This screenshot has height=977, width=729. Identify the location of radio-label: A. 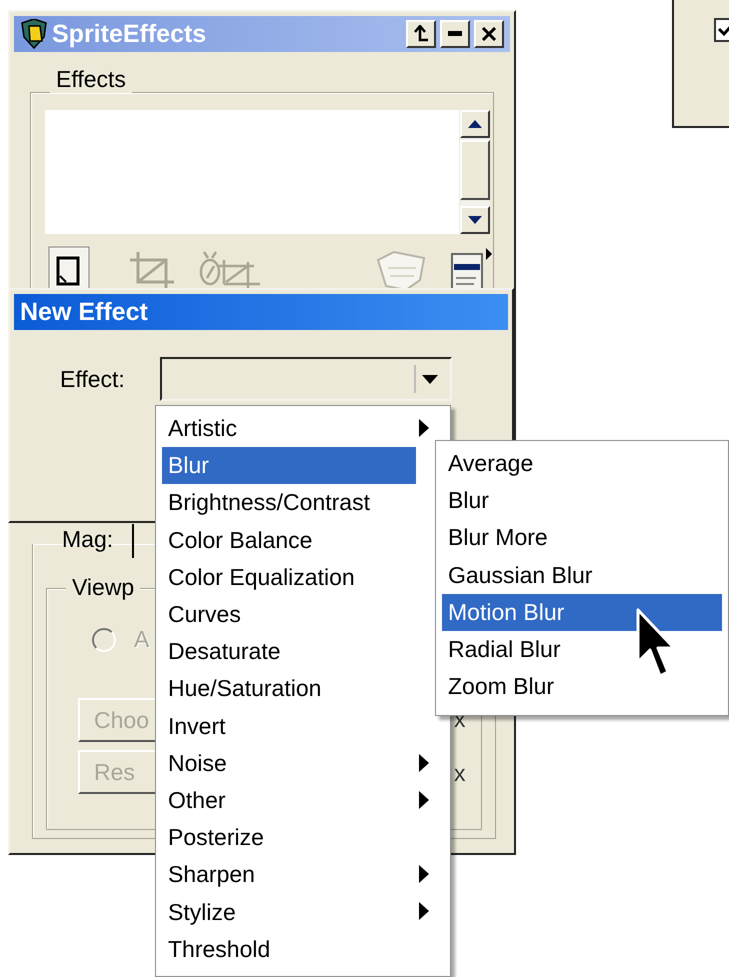
(142, 639).